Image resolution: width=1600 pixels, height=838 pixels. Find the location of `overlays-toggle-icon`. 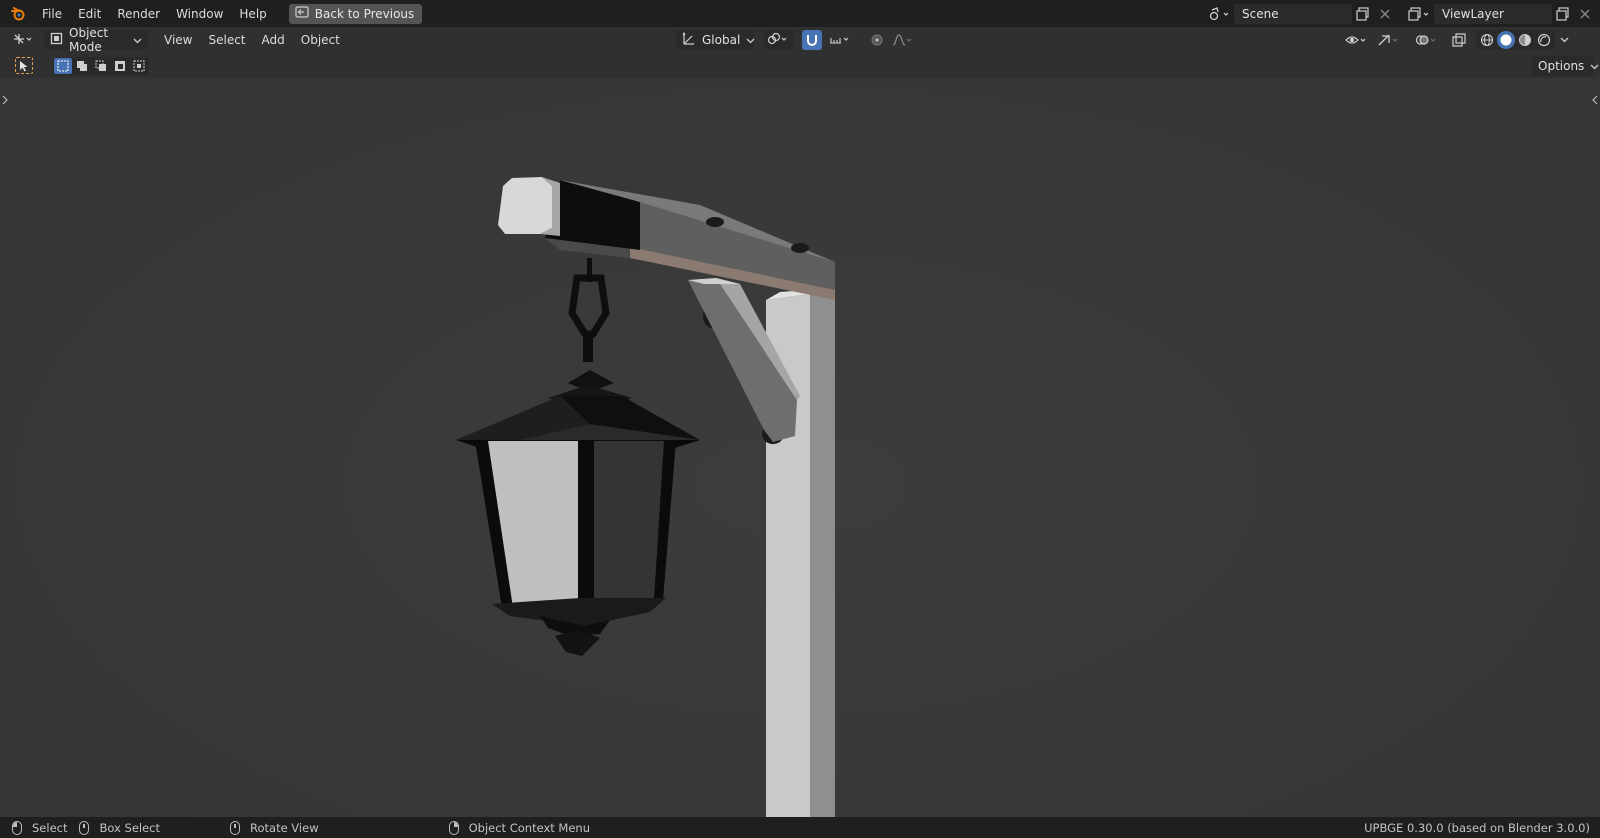

overlays-toggle-icon is located at coordinates (1427, 40).